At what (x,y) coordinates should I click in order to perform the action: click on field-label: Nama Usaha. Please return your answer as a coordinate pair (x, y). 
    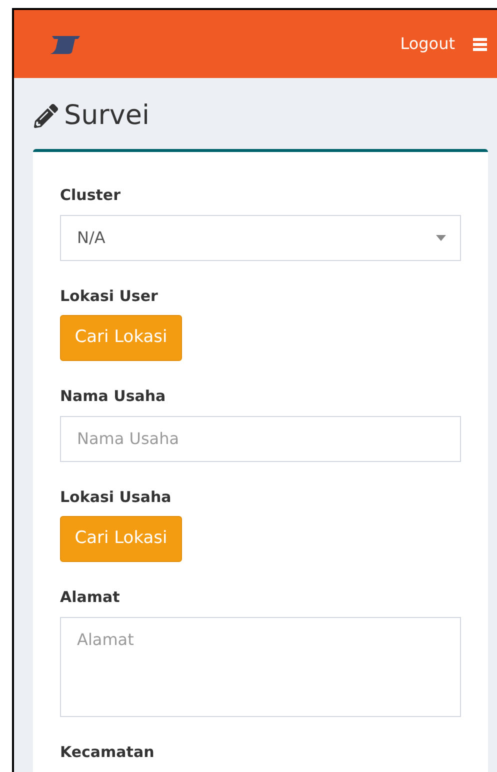
    Looking at the image, I should click on (113, 396).